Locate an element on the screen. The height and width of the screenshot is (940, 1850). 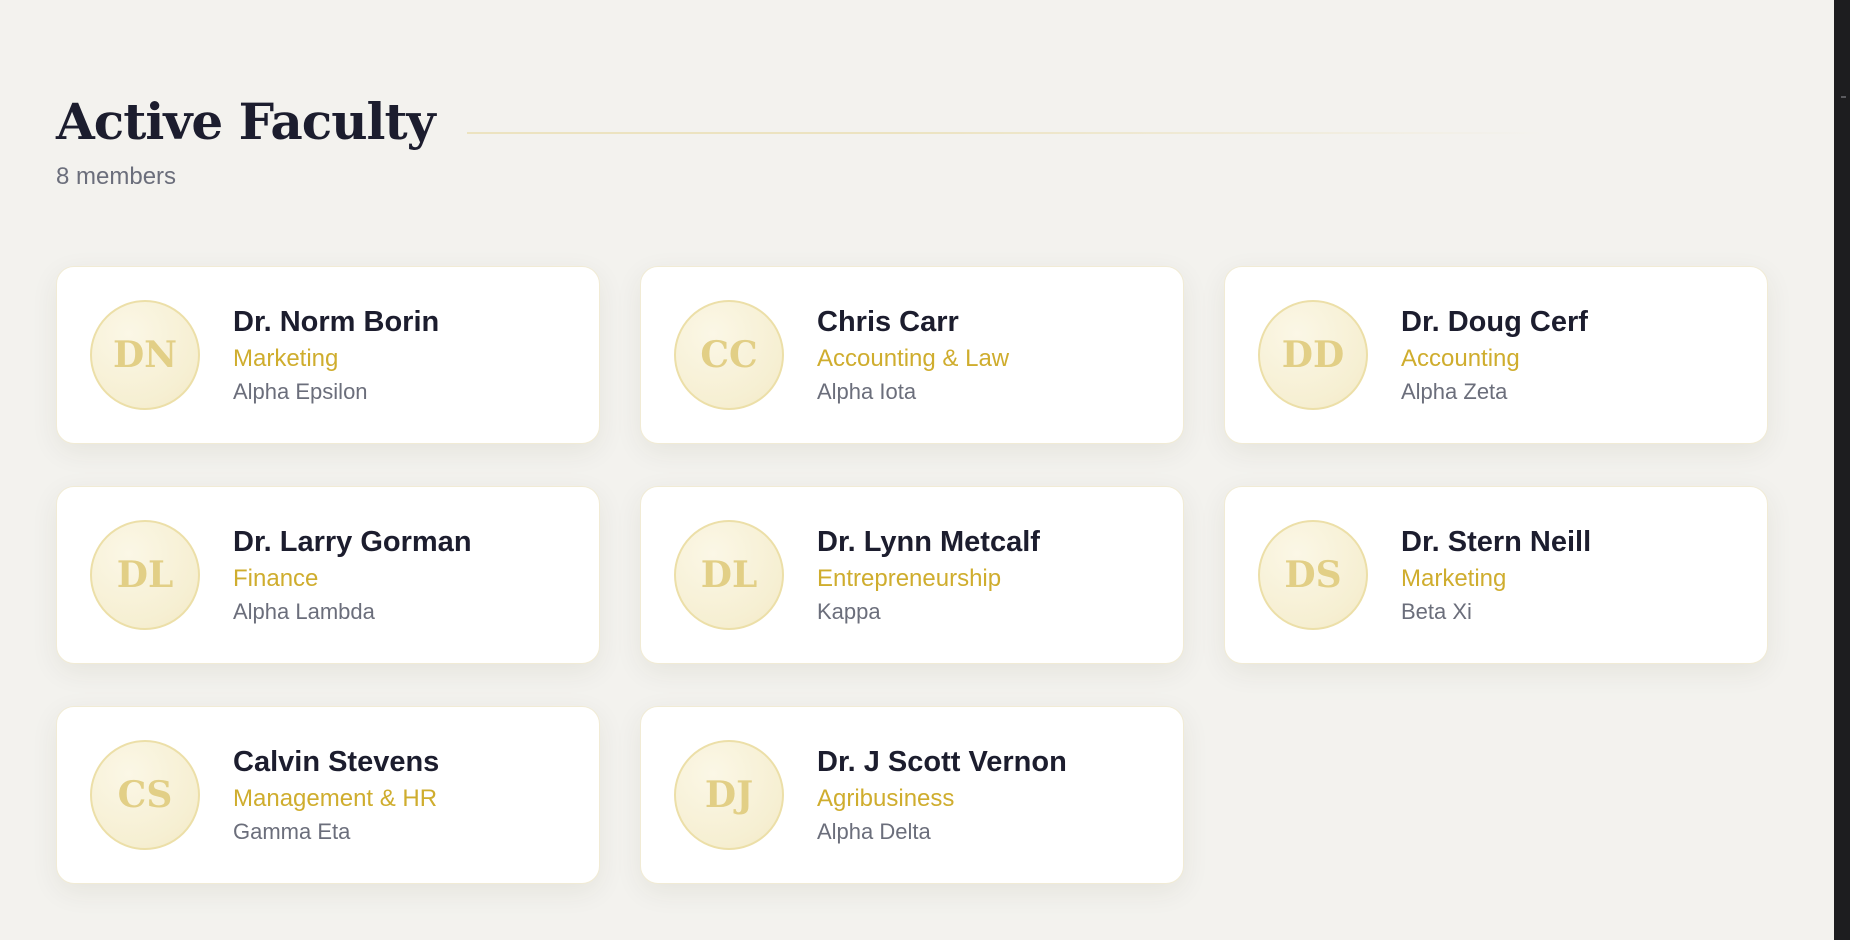
faculty-name: Dr. Larry Gorman is located at coordinates (352, 542).